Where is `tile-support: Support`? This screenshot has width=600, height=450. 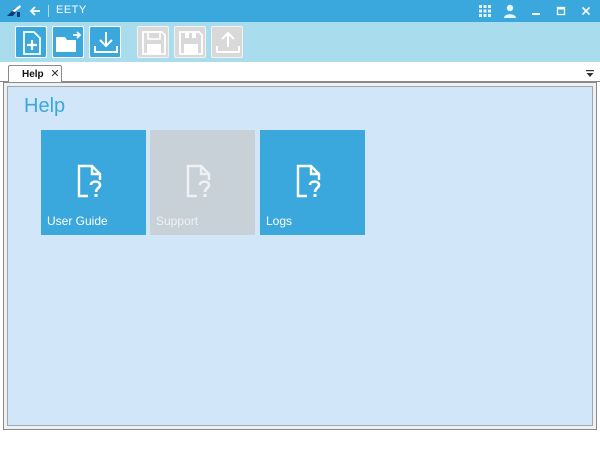 tile-support: Support is located at coordinates (202, 182).